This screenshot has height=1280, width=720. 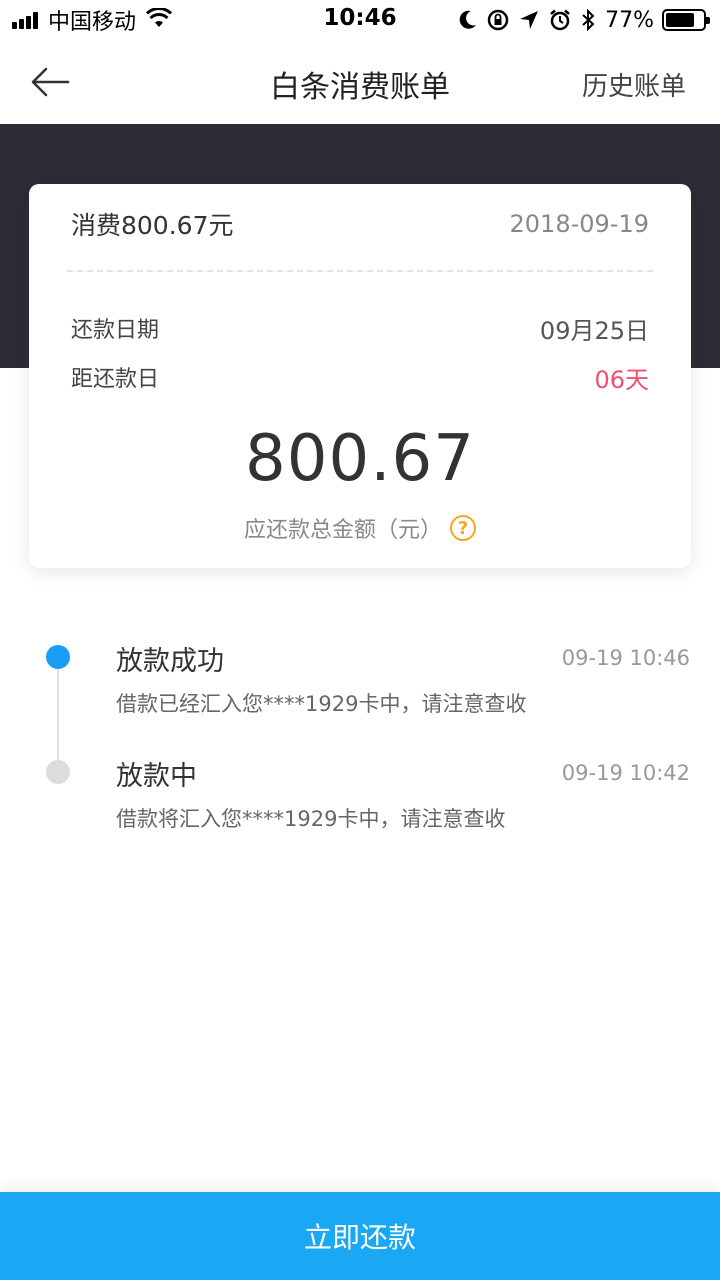 What do you see at coordinates (579, 20) in the screenshot?
I see `status-right: 77%` at bounding box center [579, 20].